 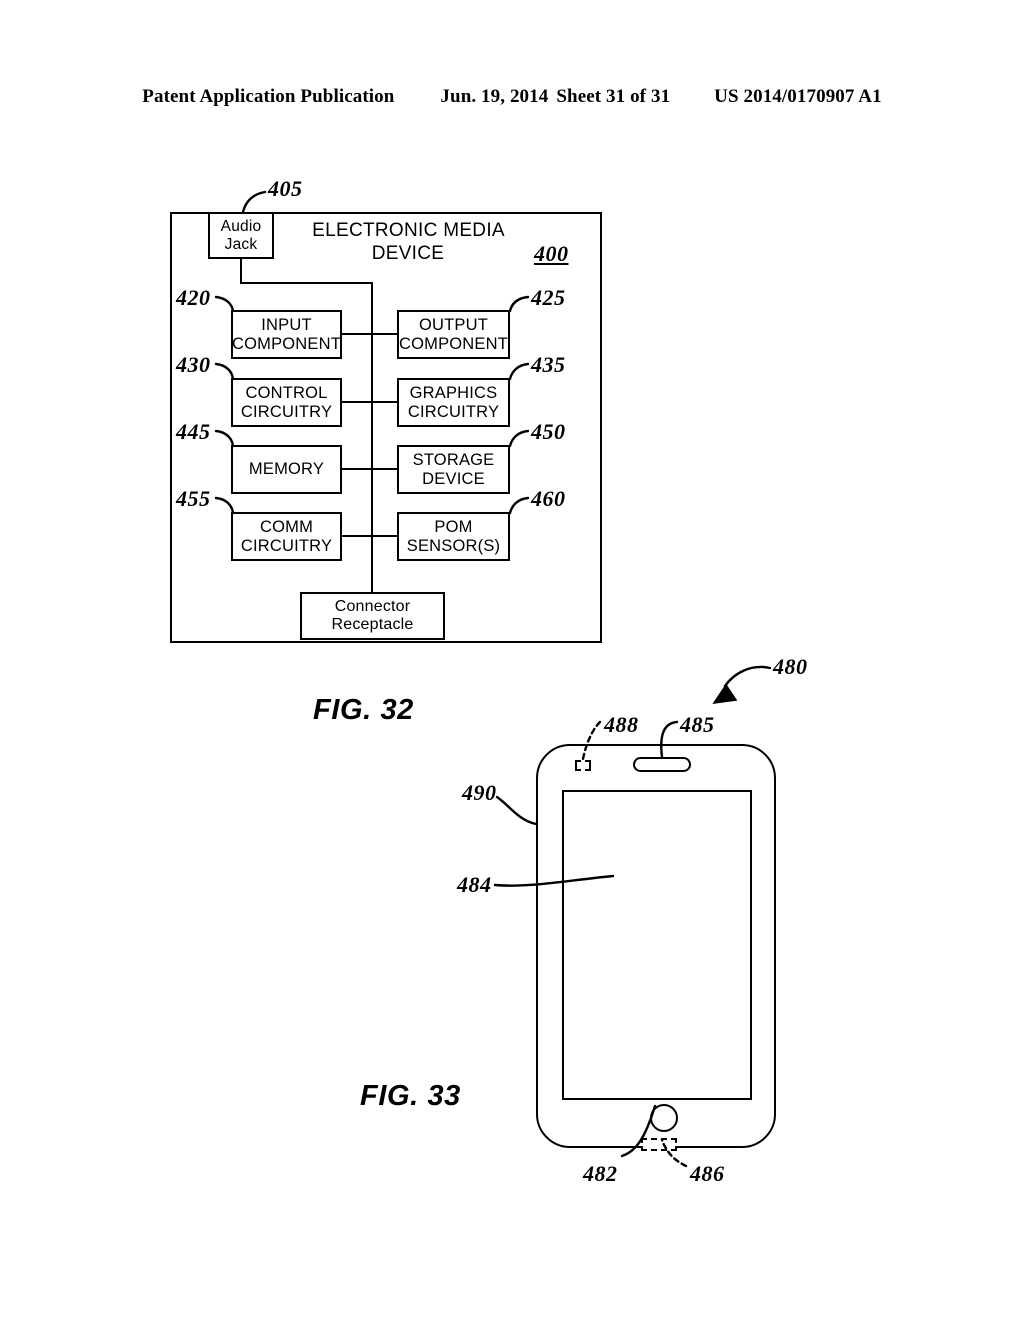 What do you see at coordinates (286, 393) in the screenshot?
I see `block-control-line-1: CONTROL` at bounding box center [286, 393].